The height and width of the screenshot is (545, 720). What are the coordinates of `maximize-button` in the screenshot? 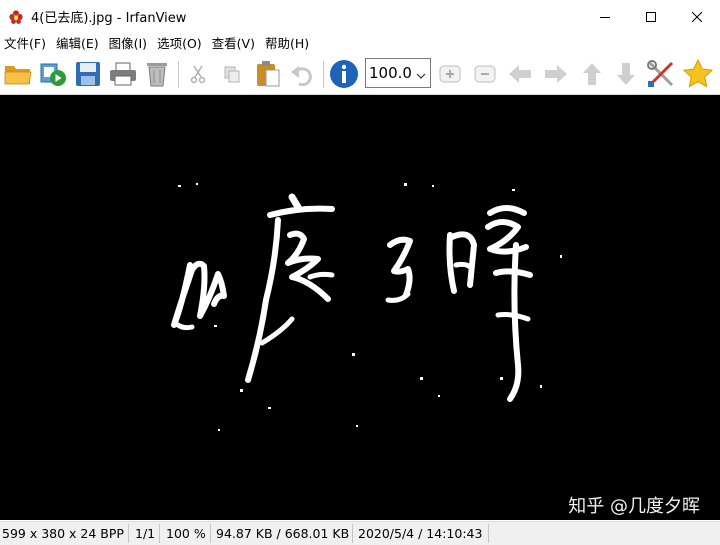 It's located at (651, 16).